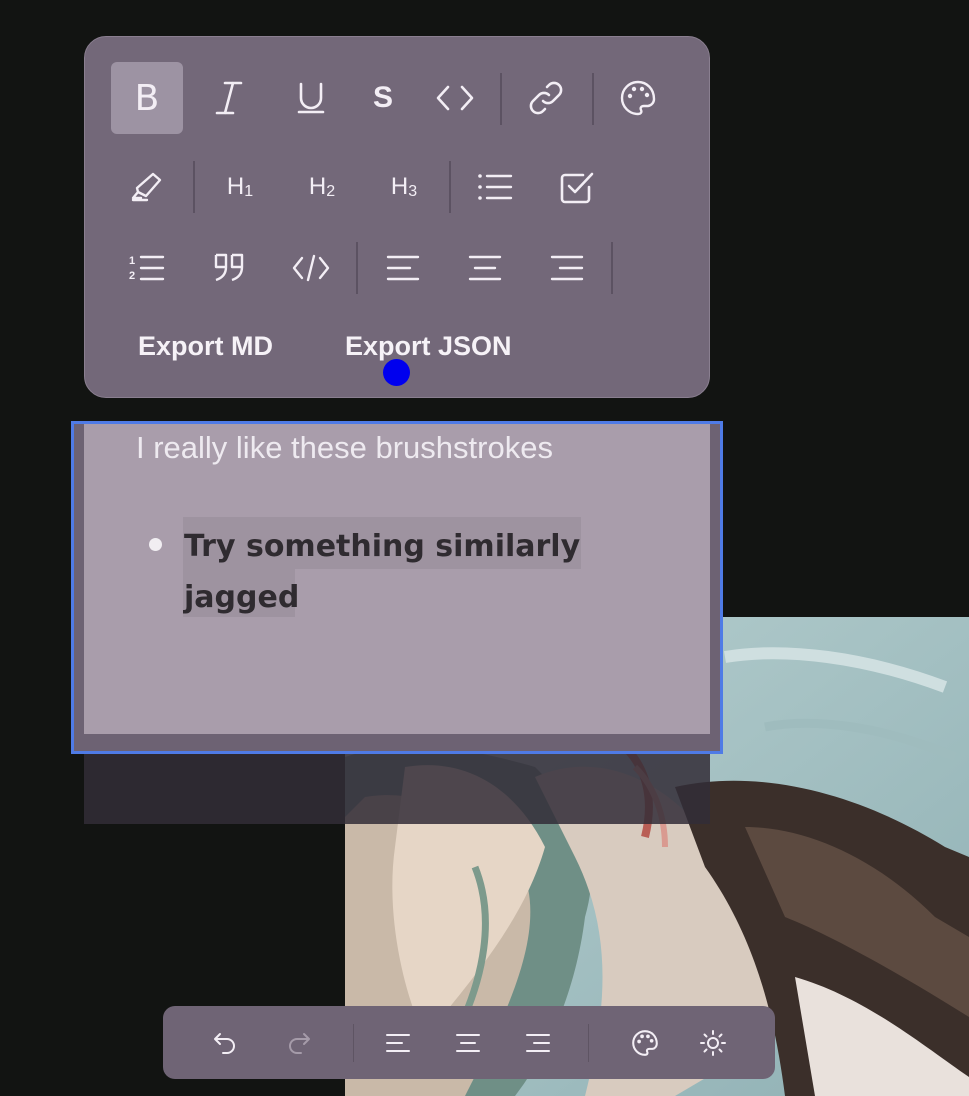  I want to click on pointer-cursor, so click(396, 372).